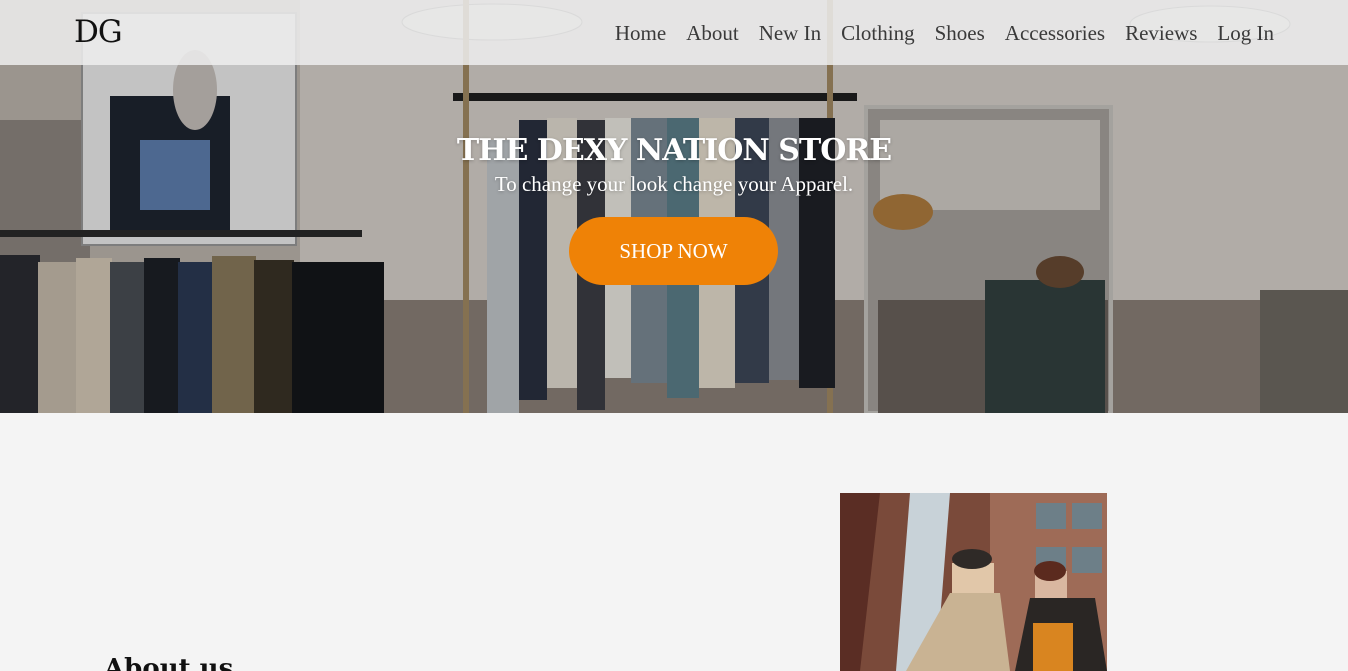  Describe the element at coordinates (712, 33) in the screenshot. I see `nav-link-about: About` at that location.